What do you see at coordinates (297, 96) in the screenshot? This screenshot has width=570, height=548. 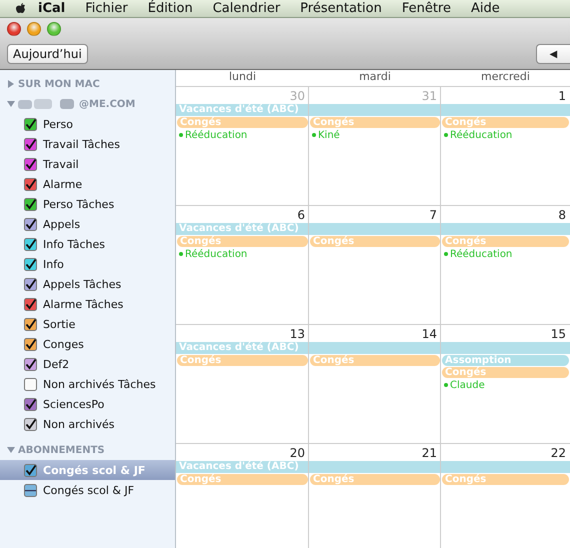 I see `day-number: 30` at bounding box center [297, 96].